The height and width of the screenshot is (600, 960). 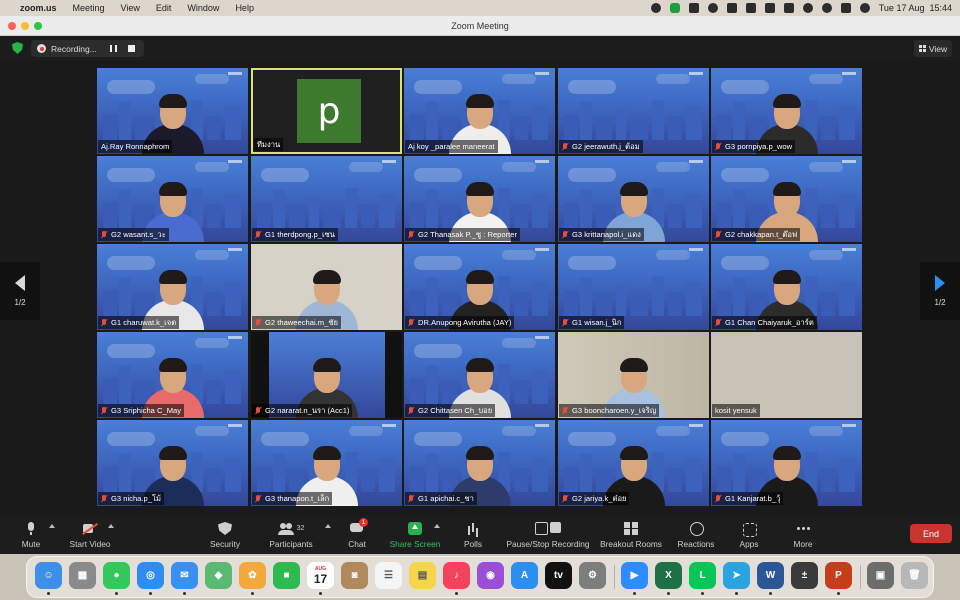 I want to click on participant-tile: DR.Anupong Avirutha (JAY), so click(x=479, y=287).